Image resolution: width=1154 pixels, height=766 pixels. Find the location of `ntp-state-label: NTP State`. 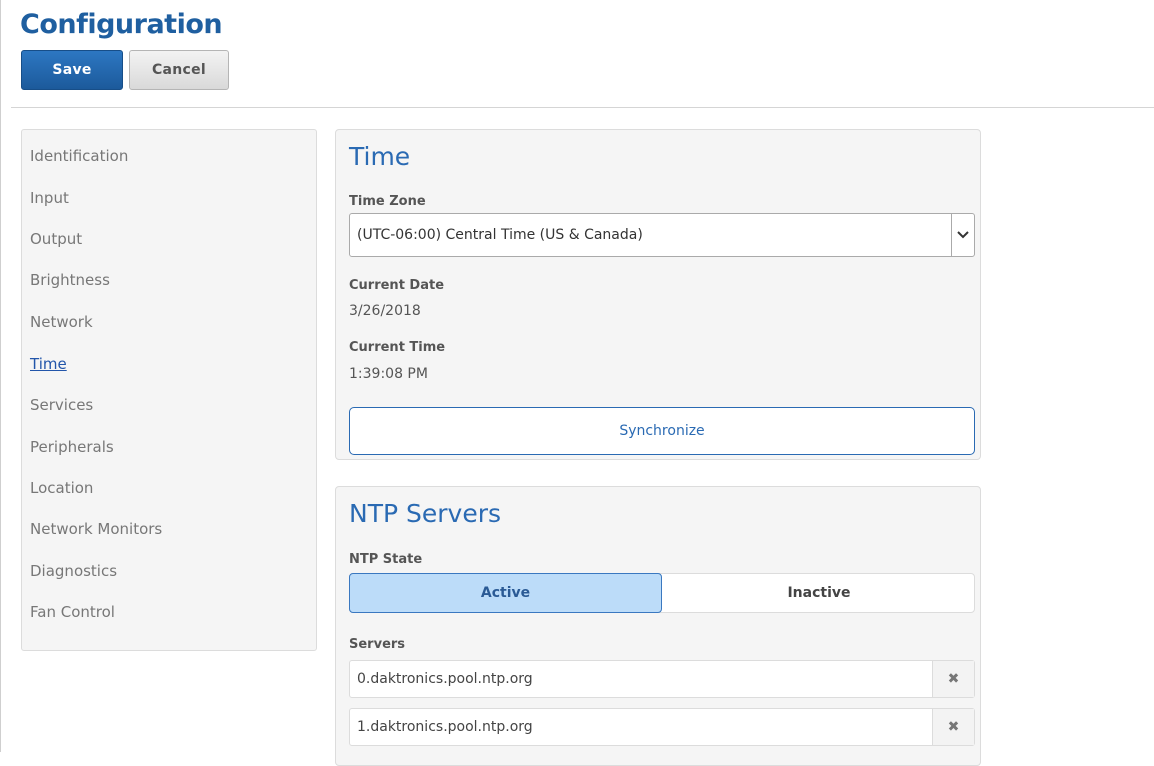

ntp-state-label: NTP State is located at coordinates (386, 559).